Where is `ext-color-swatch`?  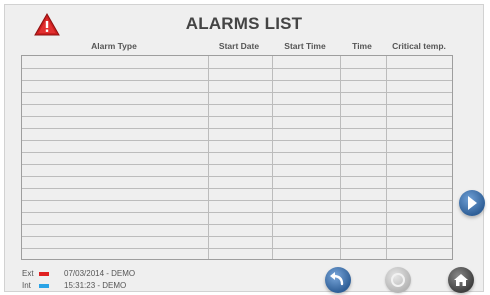
ext-color-swatch is located at coordinates (44, 274).